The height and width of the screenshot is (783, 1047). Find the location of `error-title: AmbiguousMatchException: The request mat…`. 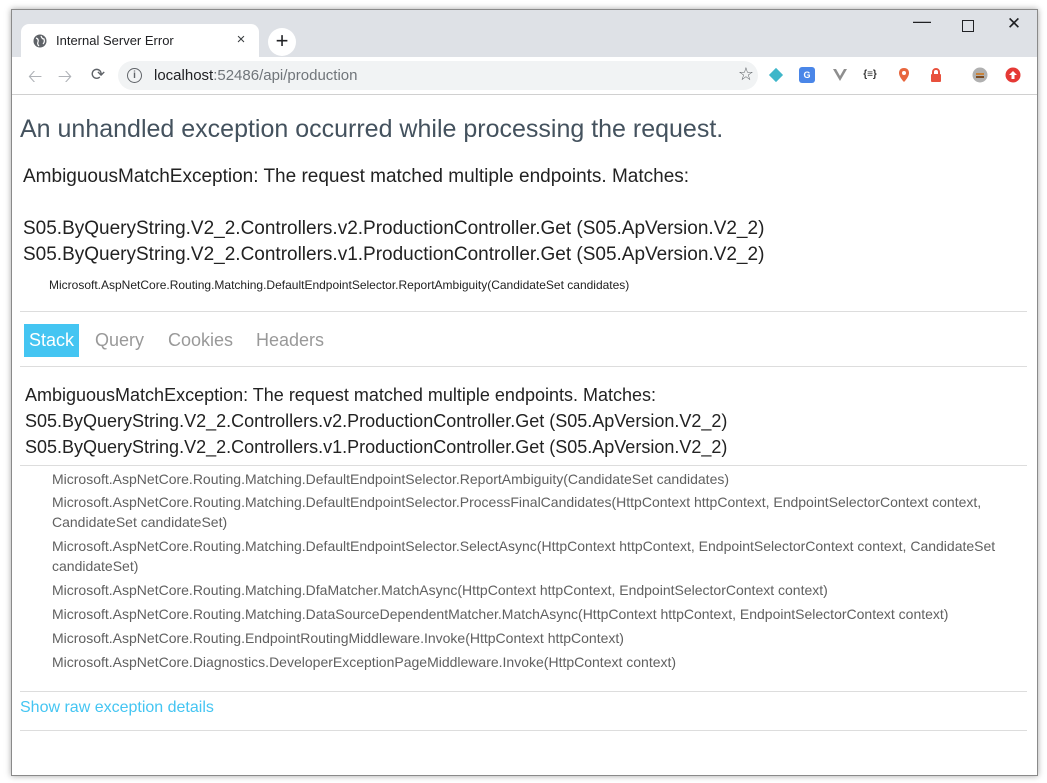

error-title: AmbiguousMatchException: The request mat… is located at coordinates (356, 176).